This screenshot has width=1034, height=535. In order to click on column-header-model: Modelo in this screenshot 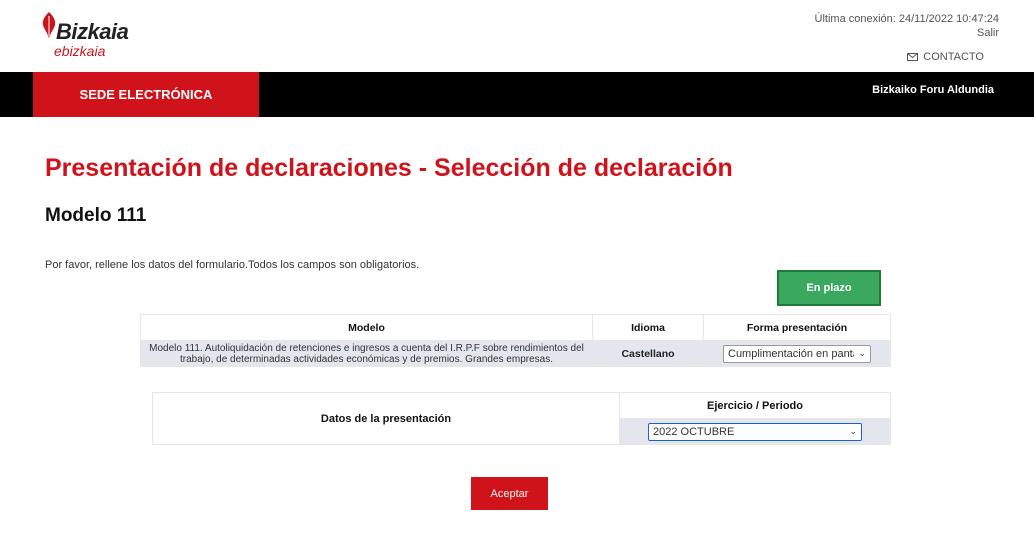, I will do `click(366, 327)`.